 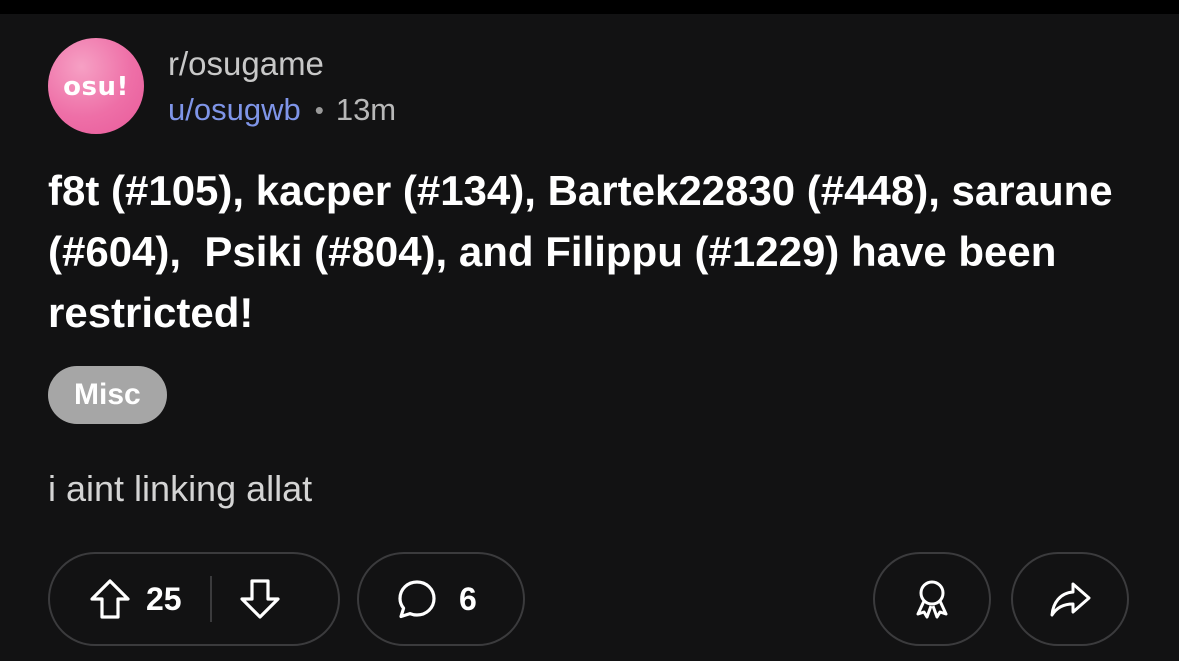 I want to click on share-button, so click(x=1070, y=599).